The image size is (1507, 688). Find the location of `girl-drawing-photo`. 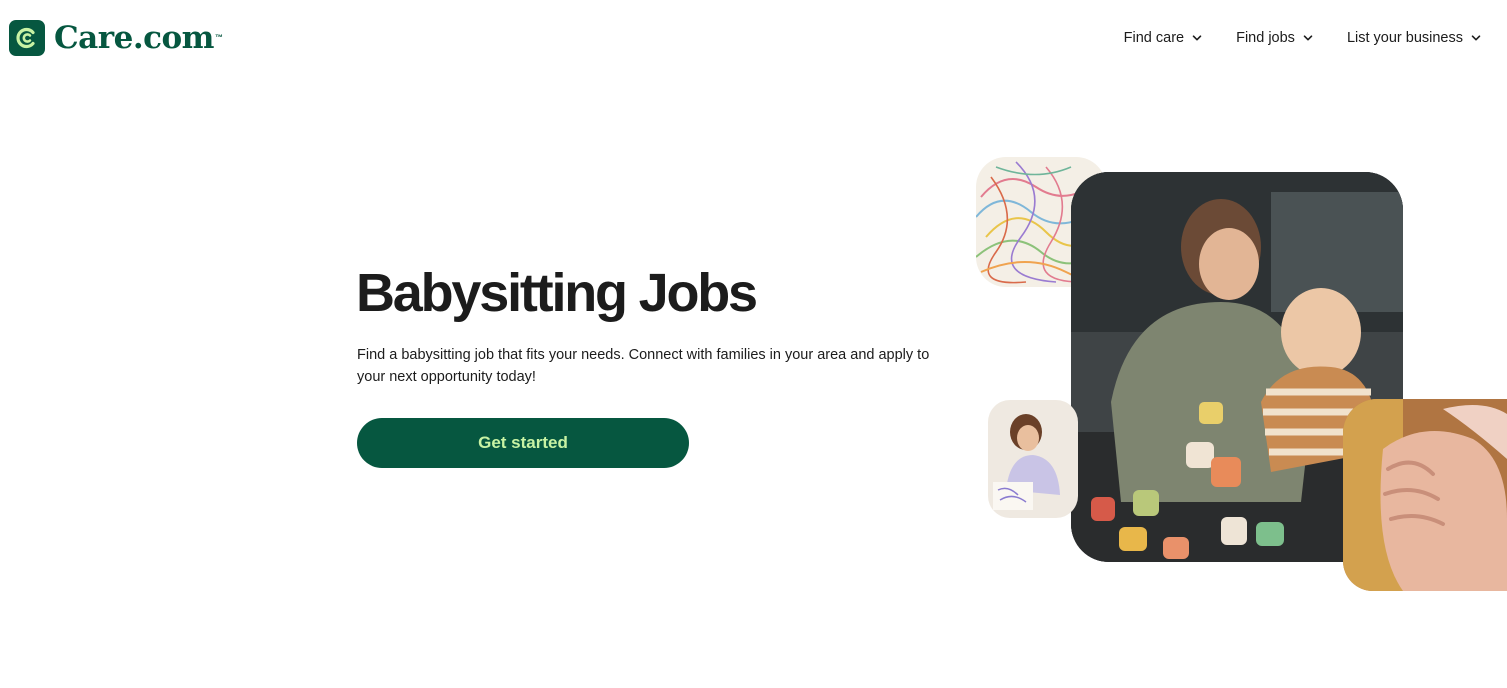

girl-drawing-photo is located at coordinates (1033, 459).